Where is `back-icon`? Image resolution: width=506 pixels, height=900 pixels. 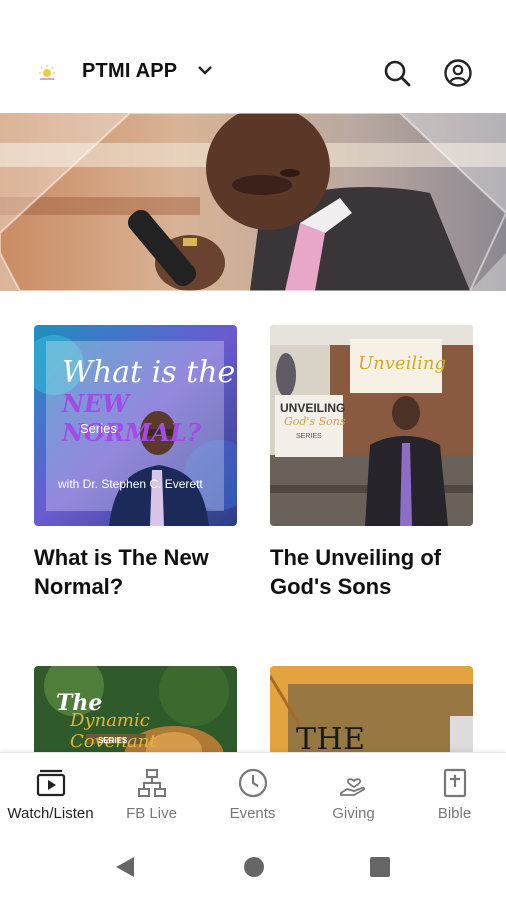
back-icon is located at coordinates (125, 867).